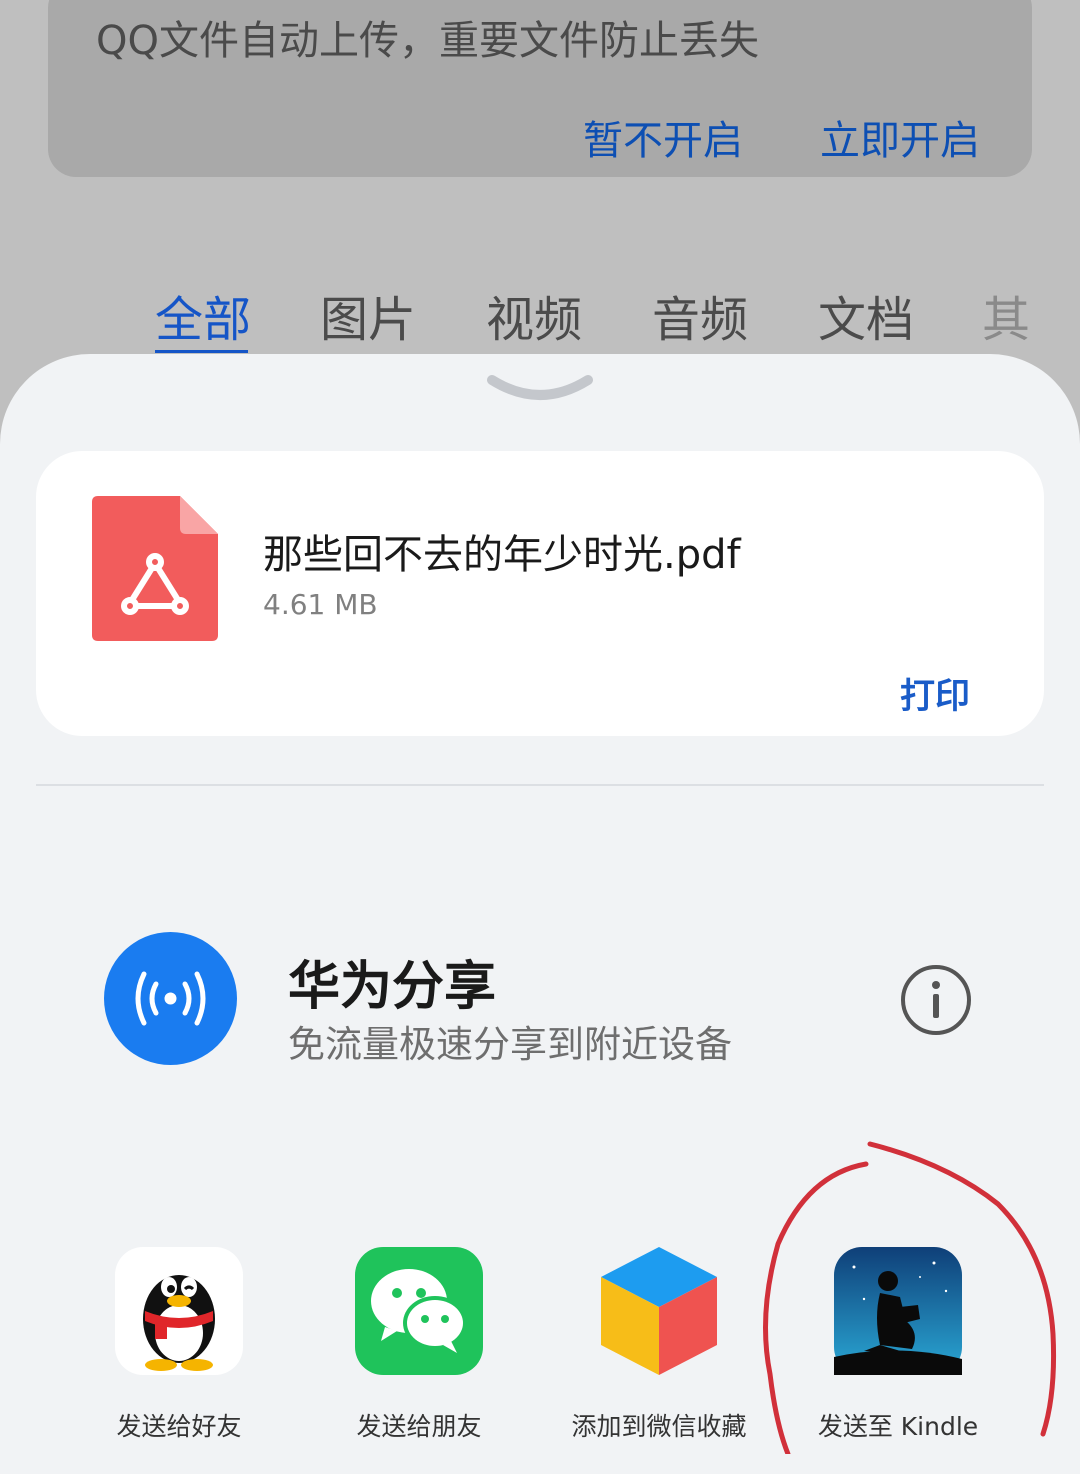 The height and width of the screenshot is (1474, 1080). Describe the element at coordinates (155, 568) in the screenshot. I see `pdf-file-icon` at that location.